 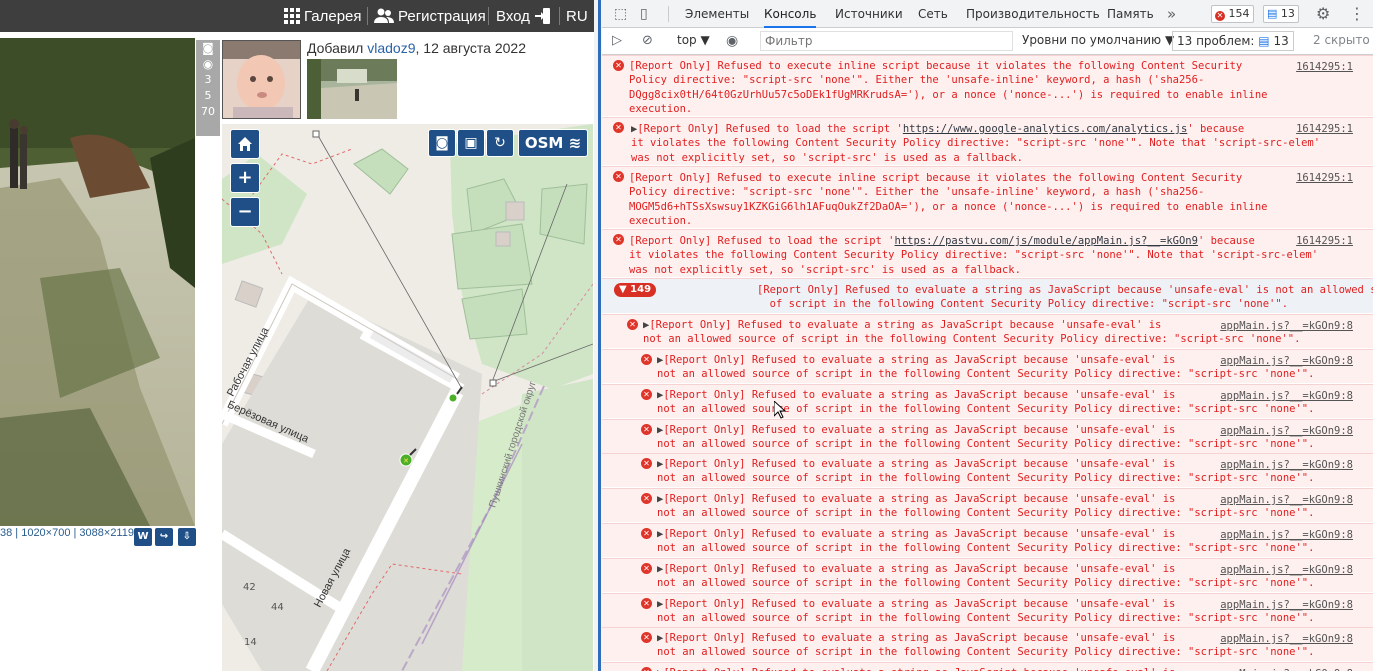 I want to click on tab-network: Сеть, so click(x=933, y=14).